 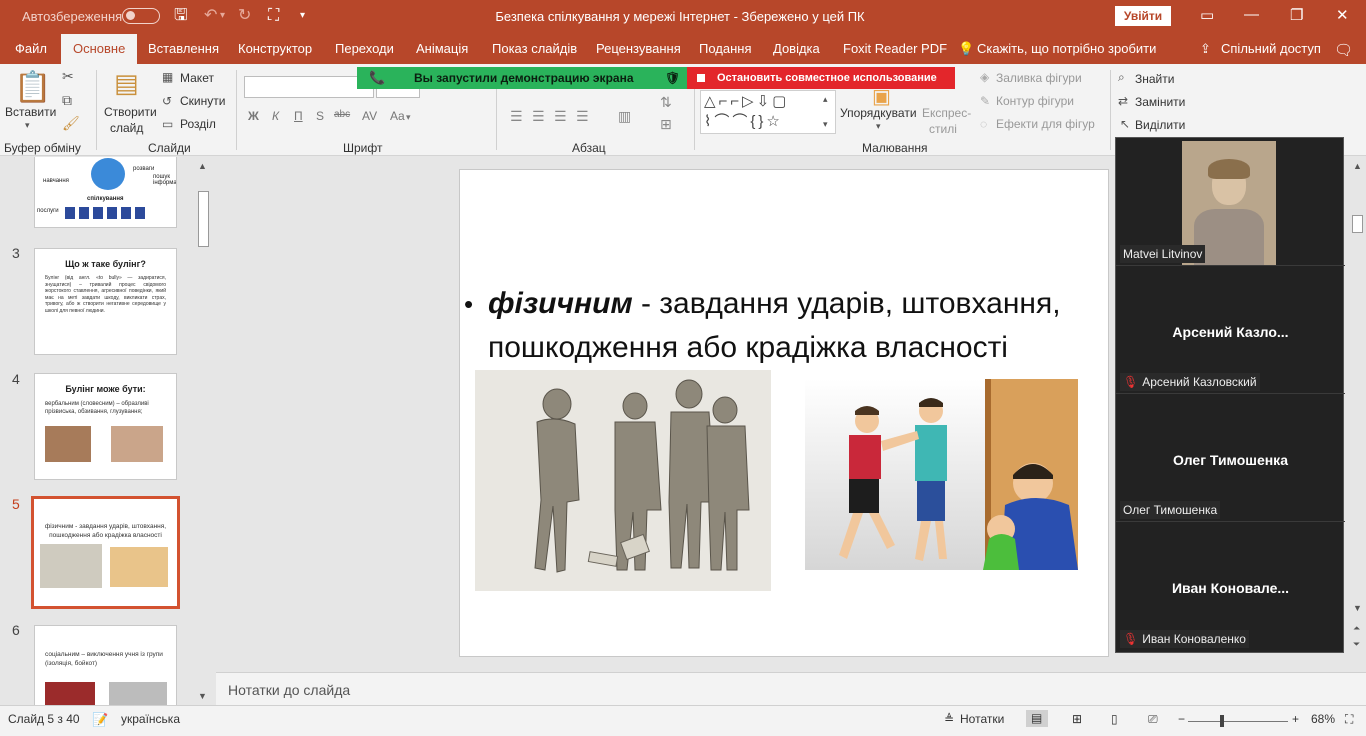 I want to click on paste-dropdown-icon: ▾, so click(x=27, y=125).